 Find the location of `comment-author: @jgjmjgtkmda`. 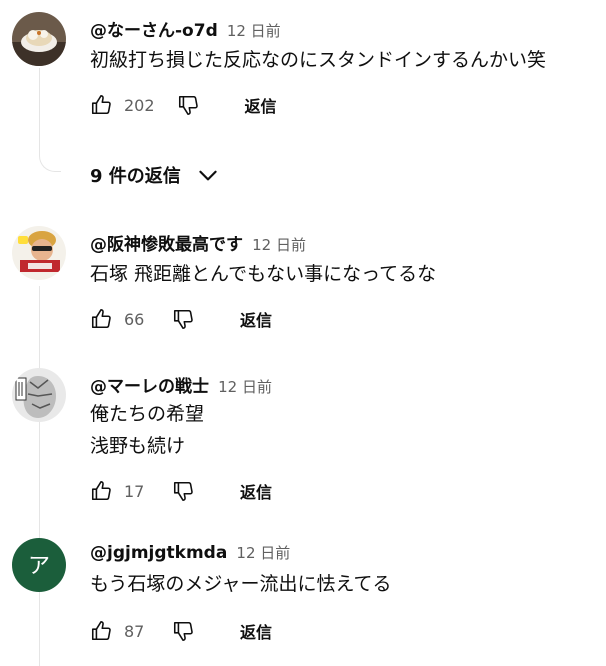

comment-author: @jgjmjgtkmda is located at coordinates (158, 553).